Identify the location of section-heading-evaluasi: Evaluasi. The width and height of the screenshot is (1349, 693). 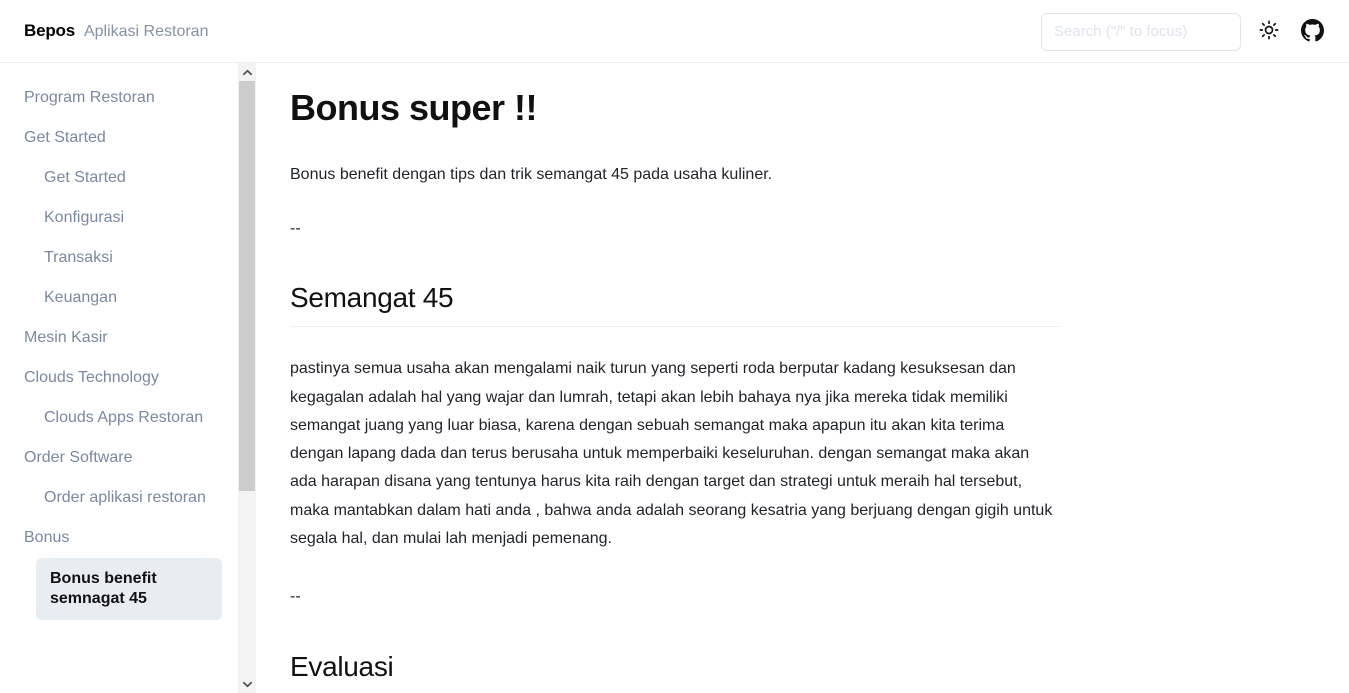
(675, 672).